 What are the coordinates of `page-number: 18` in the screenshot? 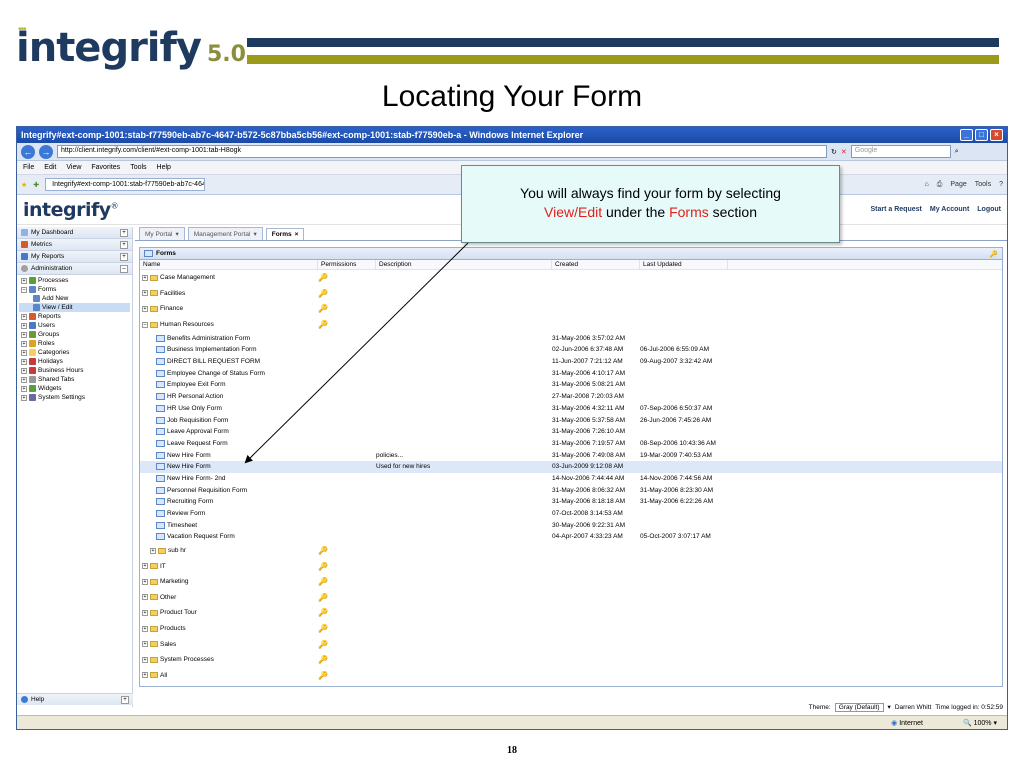 It's located at (512, 750).